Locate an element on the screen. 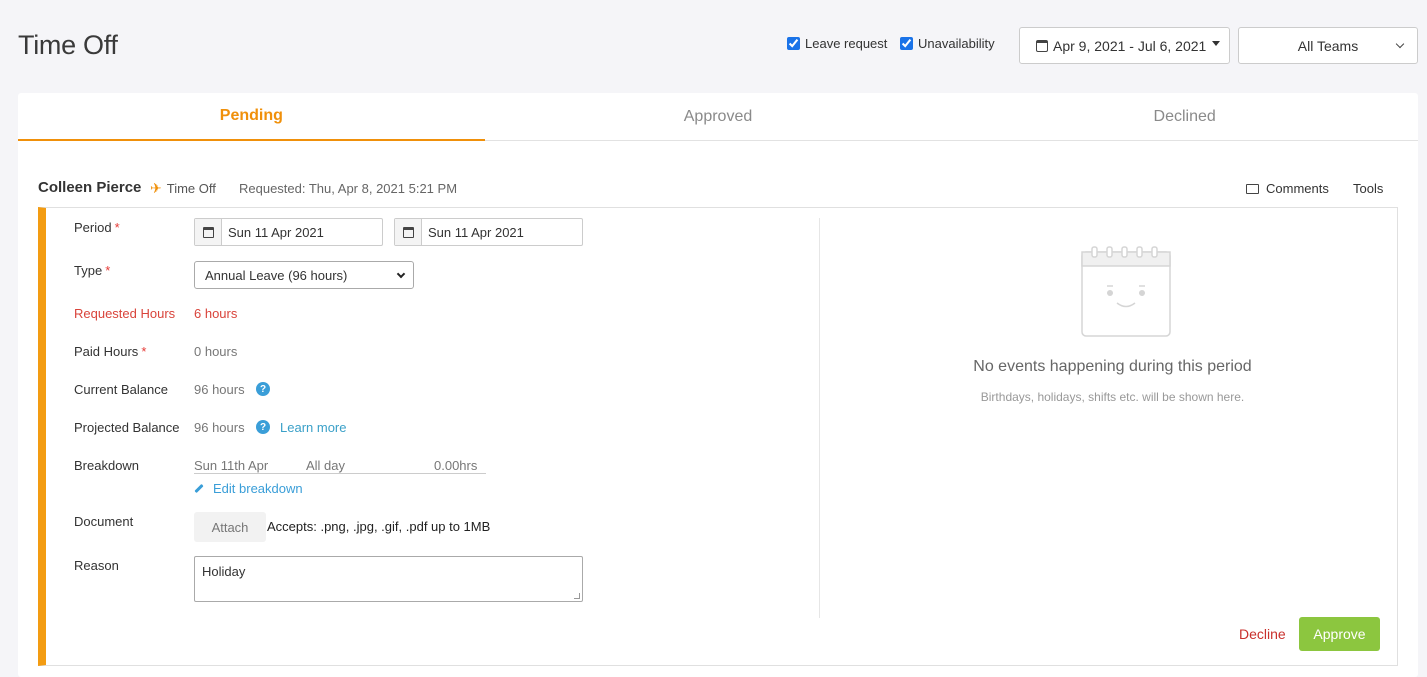 This screenshot has height=677, width=1427. empty-calendar-icon is located at coordinates (1126, 291).